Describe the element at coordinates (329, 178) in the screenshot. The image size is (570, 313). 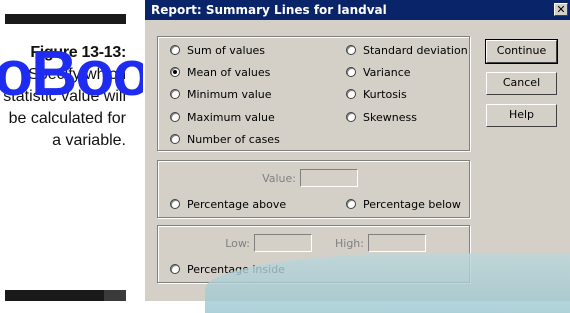
I see `value-input` at that location.